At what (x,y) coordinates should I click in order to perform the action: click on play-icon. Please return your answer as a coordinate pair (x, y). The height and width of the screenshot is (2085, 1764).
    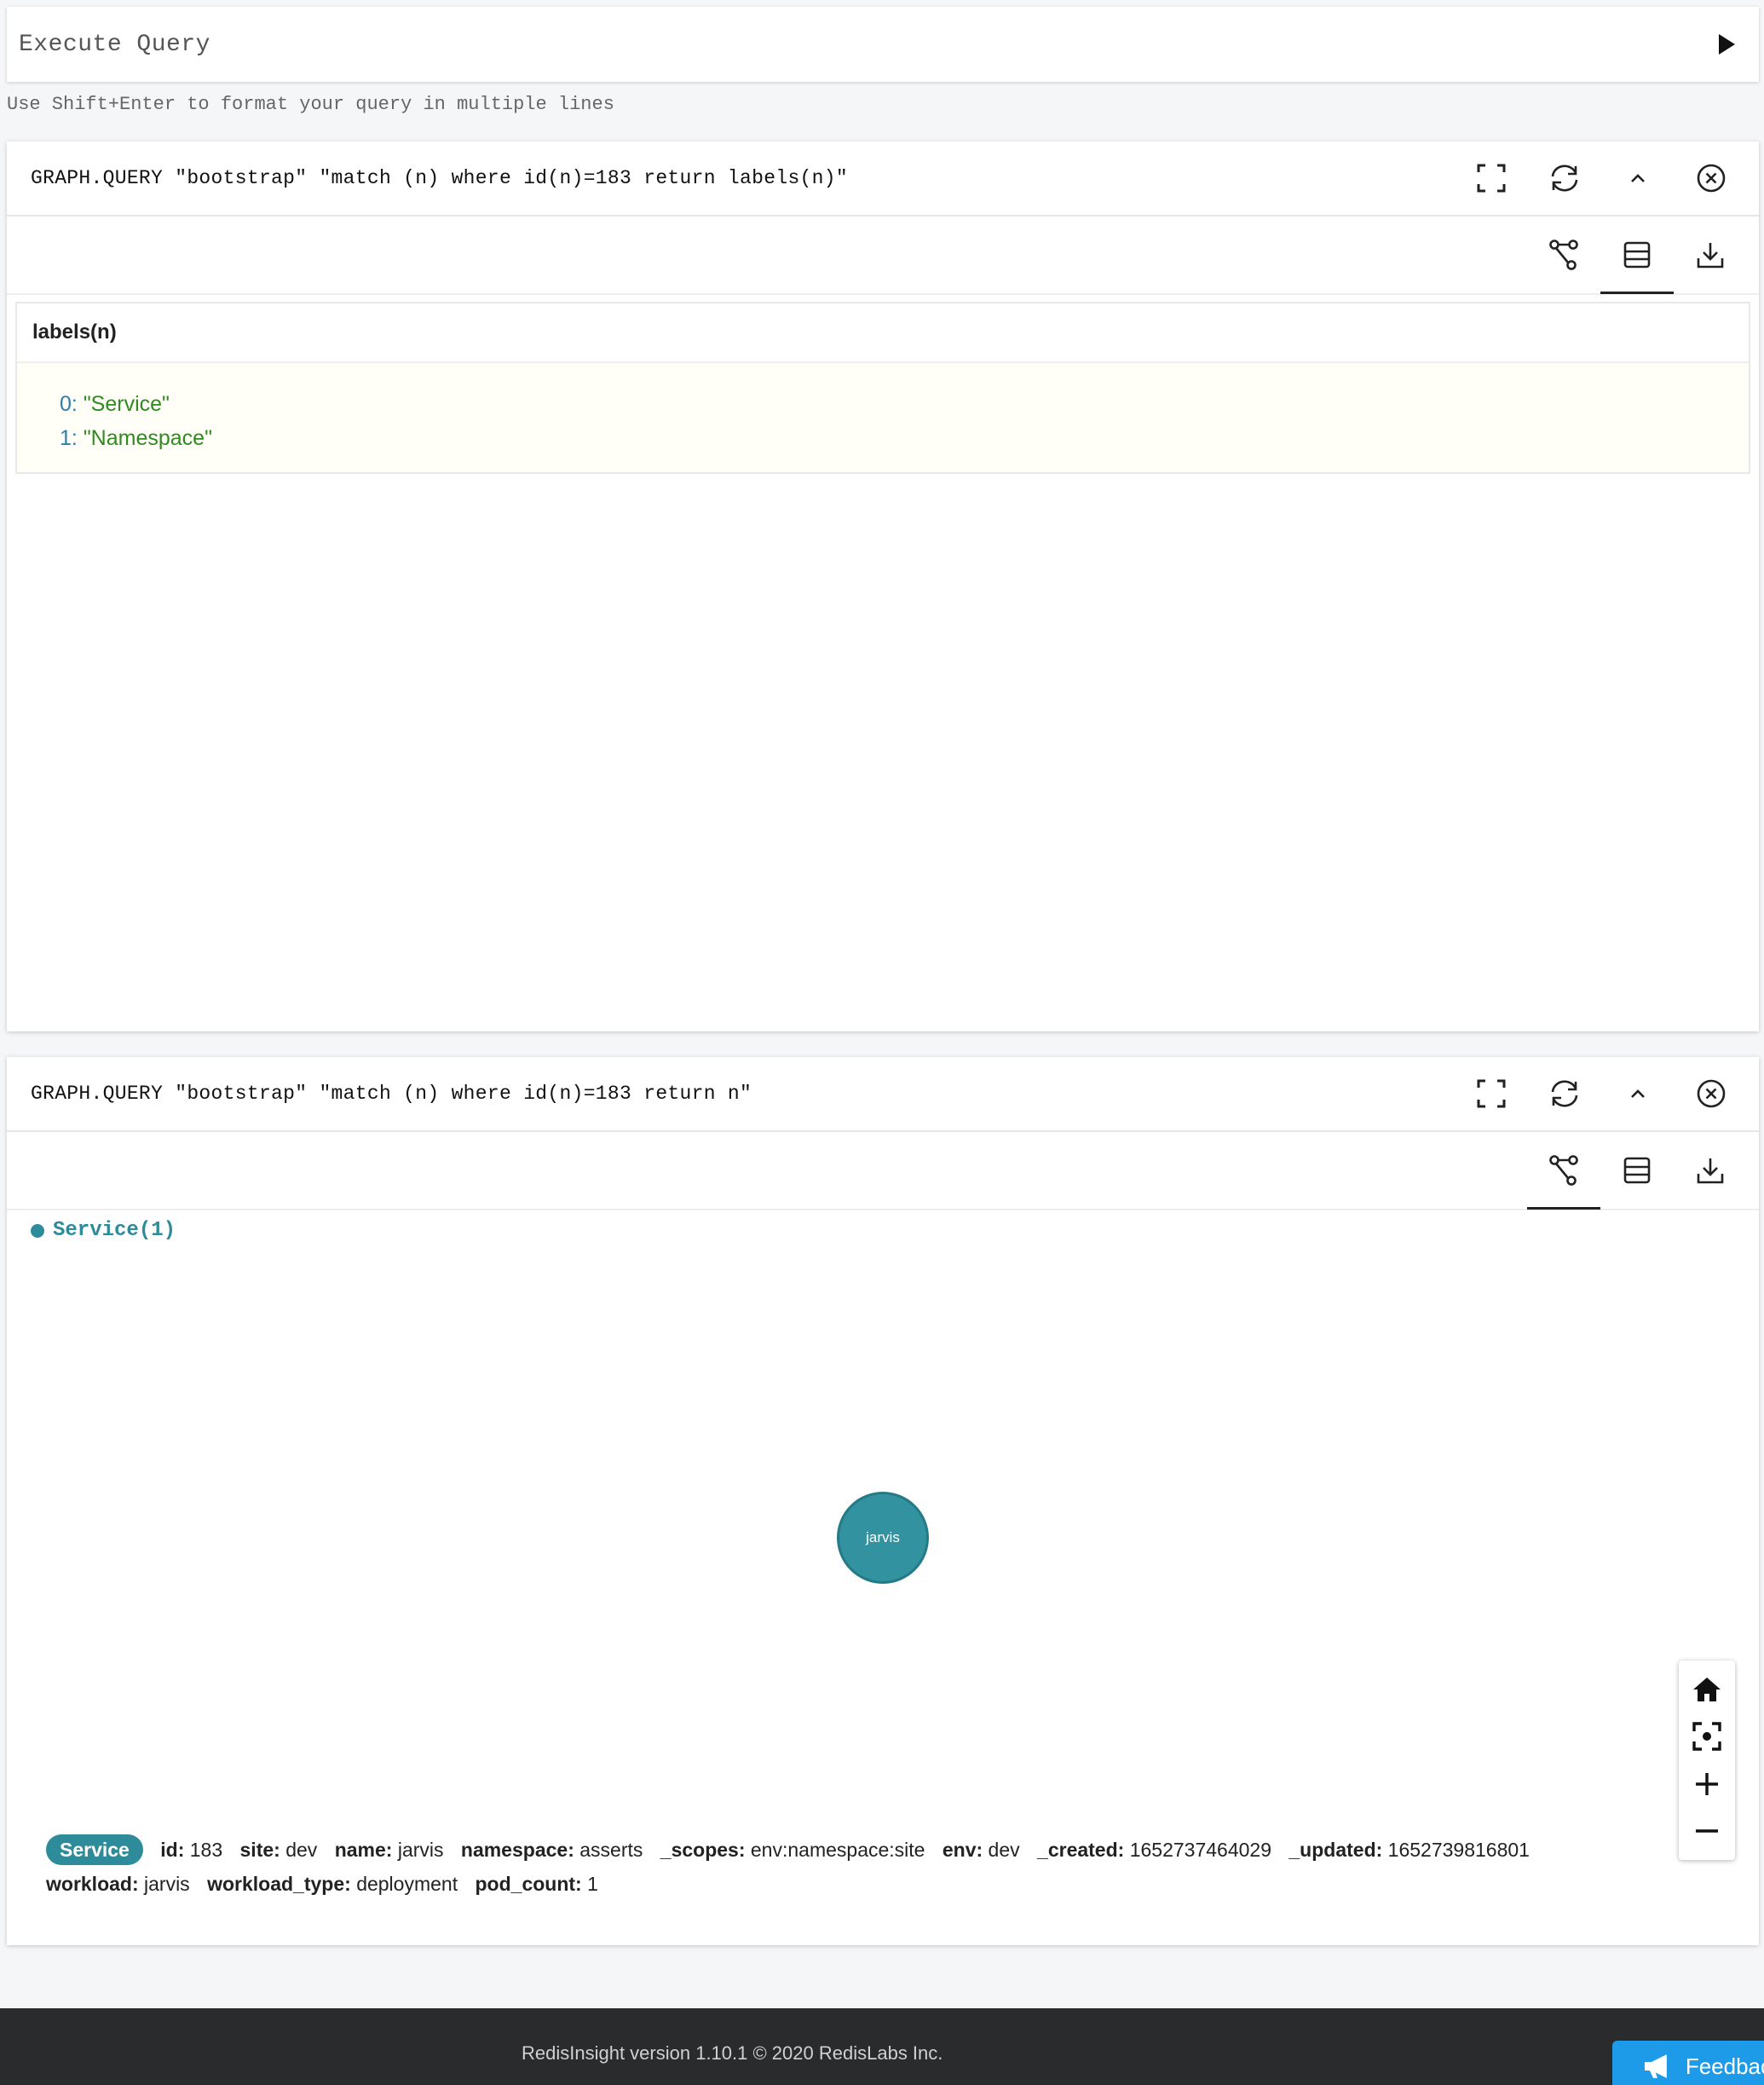
    Looking at the image, I should click on (1727, 44).